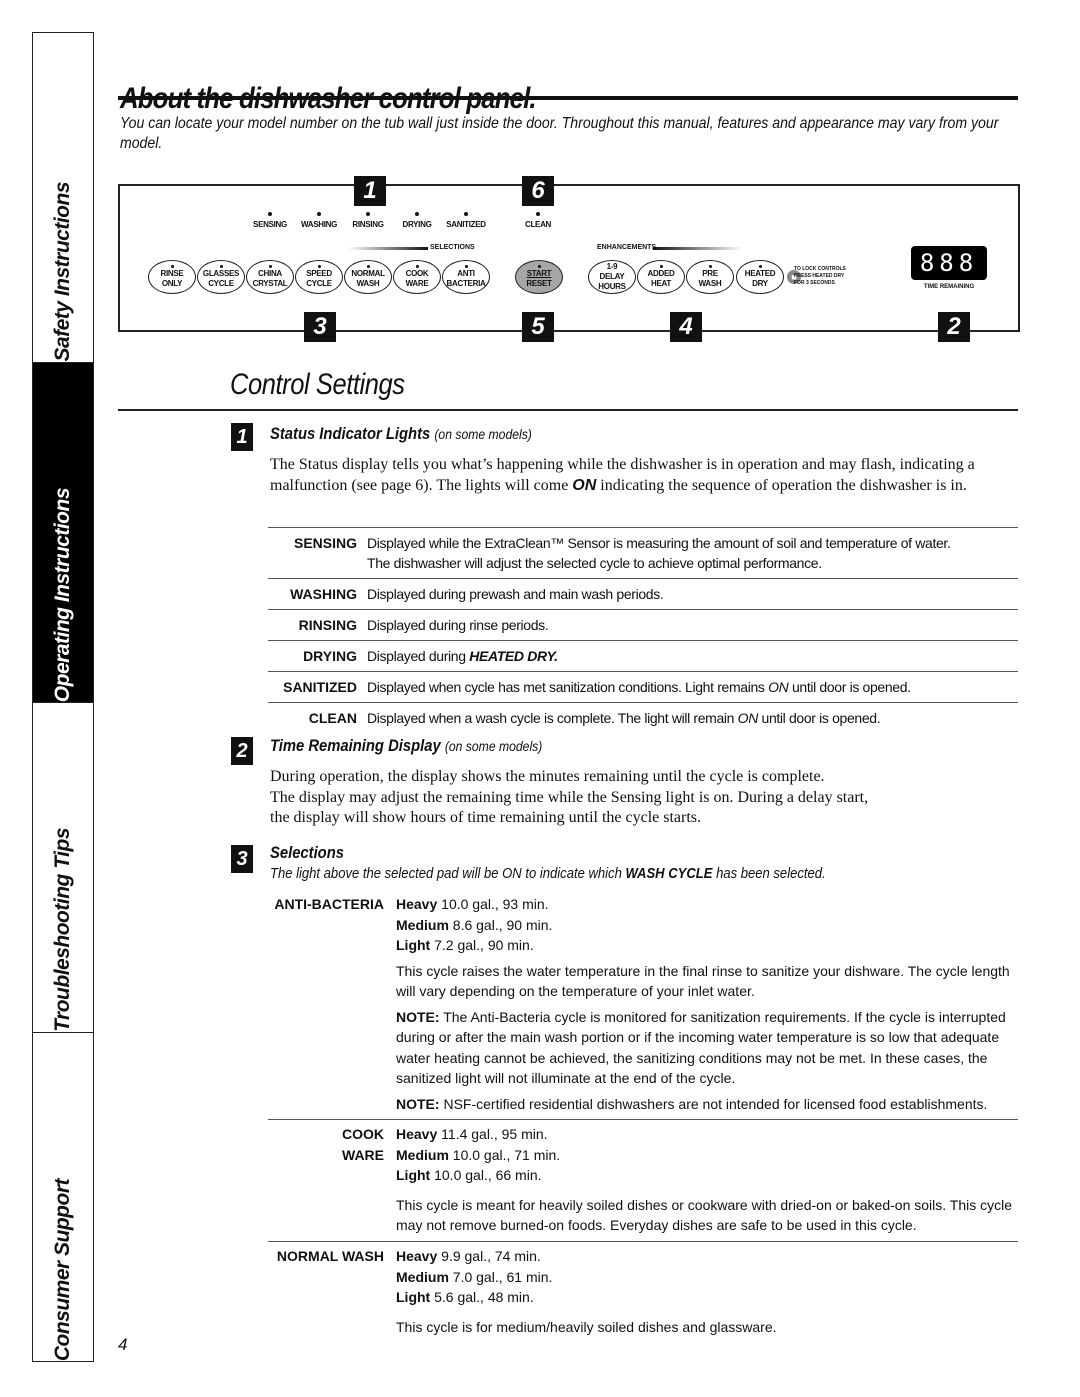 The width and height of the screenshot is (1080, 1397). Describe the element at coordinates (949, 263) in the screenshot. I see `time-remaining-display: 888` at that location.